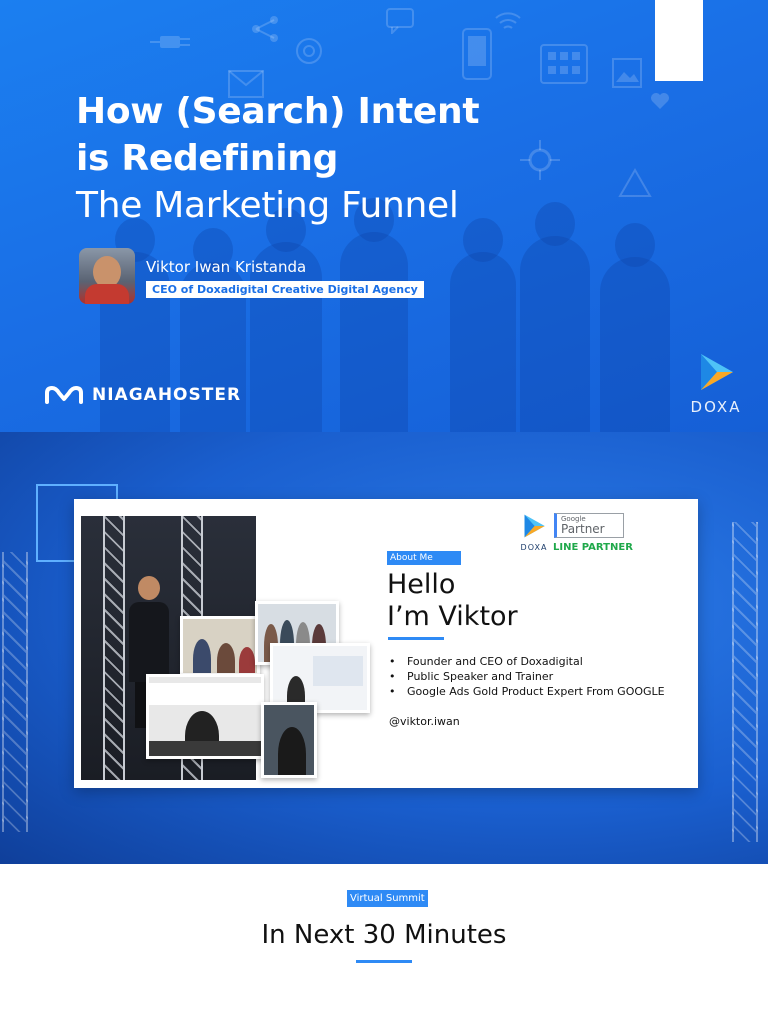 The height and width of the screenshot is (1024, 768). Describe the element at coordinates (400, 21) in the screenshot. I see `chat-bubble-icon` at that location.